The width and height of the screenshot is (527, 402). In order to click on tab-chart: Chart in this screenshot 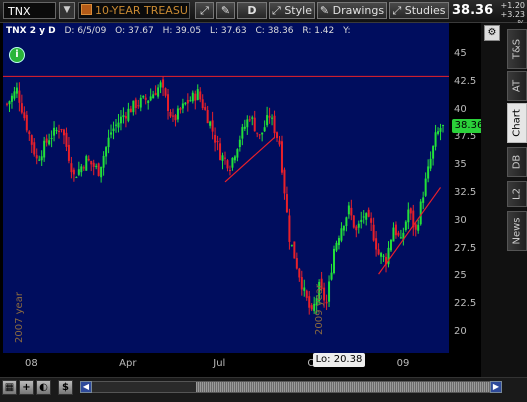, I will do `click(517, 123)`.